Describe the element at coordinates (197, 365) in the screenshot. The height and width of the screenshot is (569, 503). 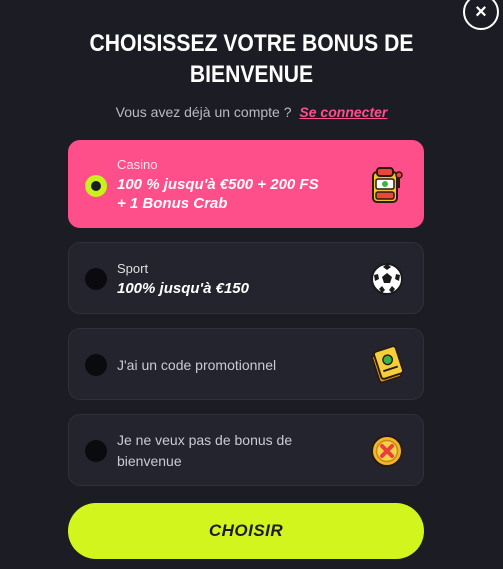
I see `option-label-promo-code: J'ai un code promotionnel` at that location.